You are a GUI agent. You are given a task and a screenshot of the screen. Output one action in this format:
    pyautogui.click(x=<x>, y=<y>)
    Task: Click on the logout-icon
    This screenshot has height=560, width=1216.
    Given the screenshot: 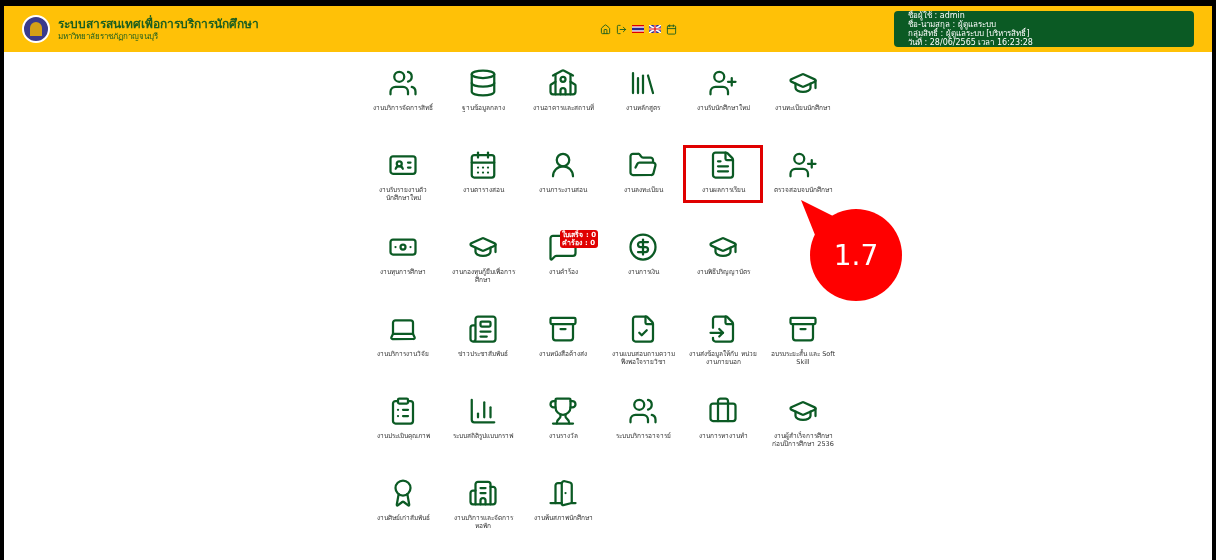 What is the action you would take?
    pyautogui.click(x=621, y=29)
    